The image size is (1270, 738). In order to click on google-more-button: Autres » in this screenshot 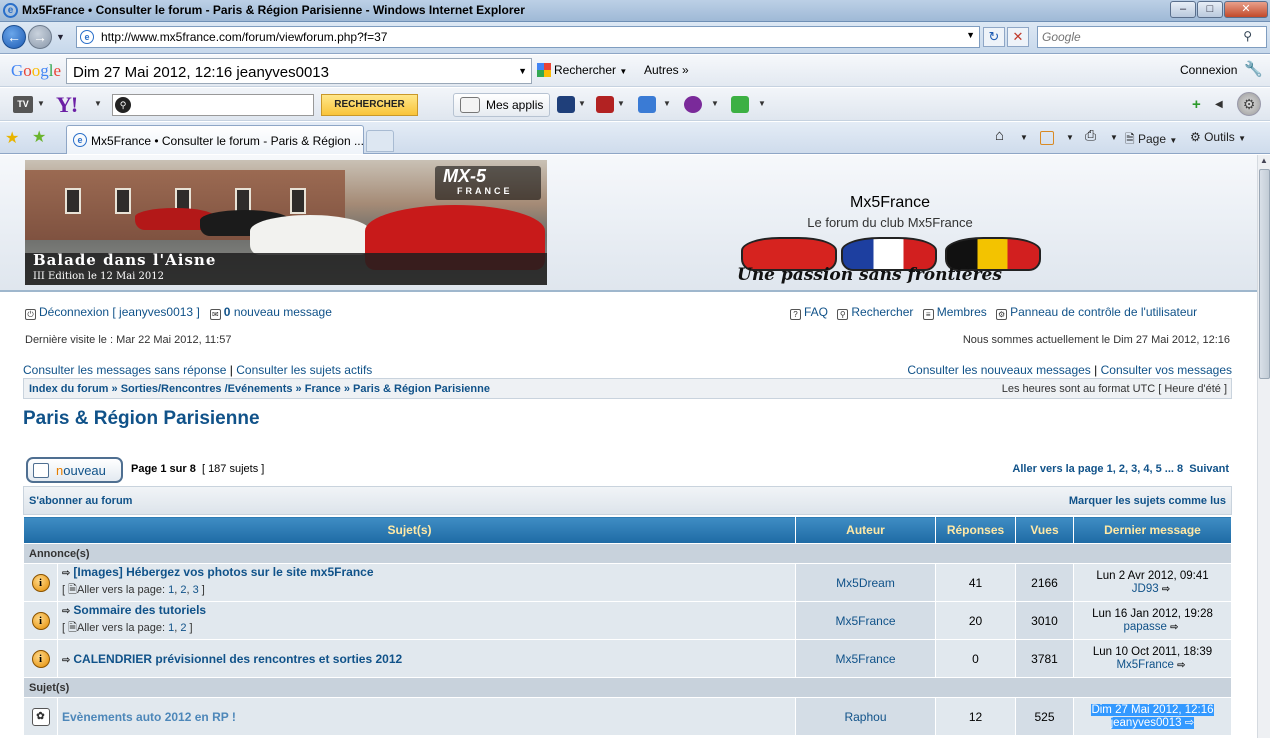, I will do `click(666, 70)`.